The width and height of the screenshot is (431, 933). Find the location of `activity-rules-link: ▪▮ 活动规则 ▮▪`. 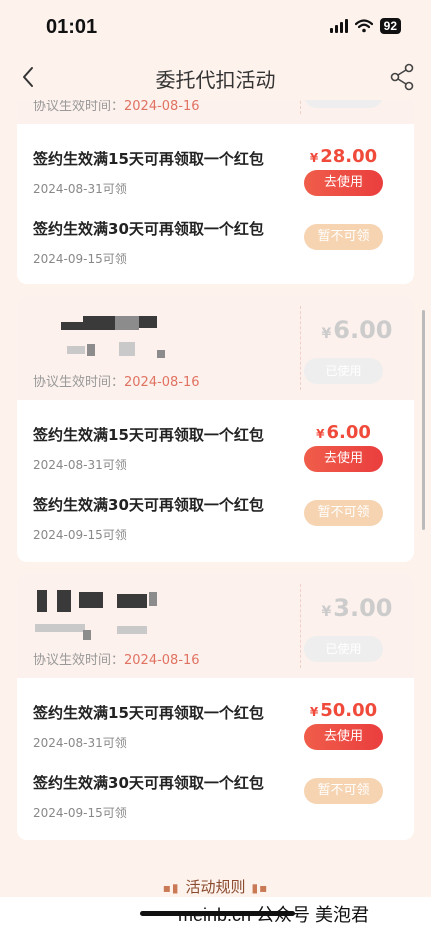

activity-rules-link: ▪▮ 活动规则 ▮▪ is located at coordinates (215, 886).